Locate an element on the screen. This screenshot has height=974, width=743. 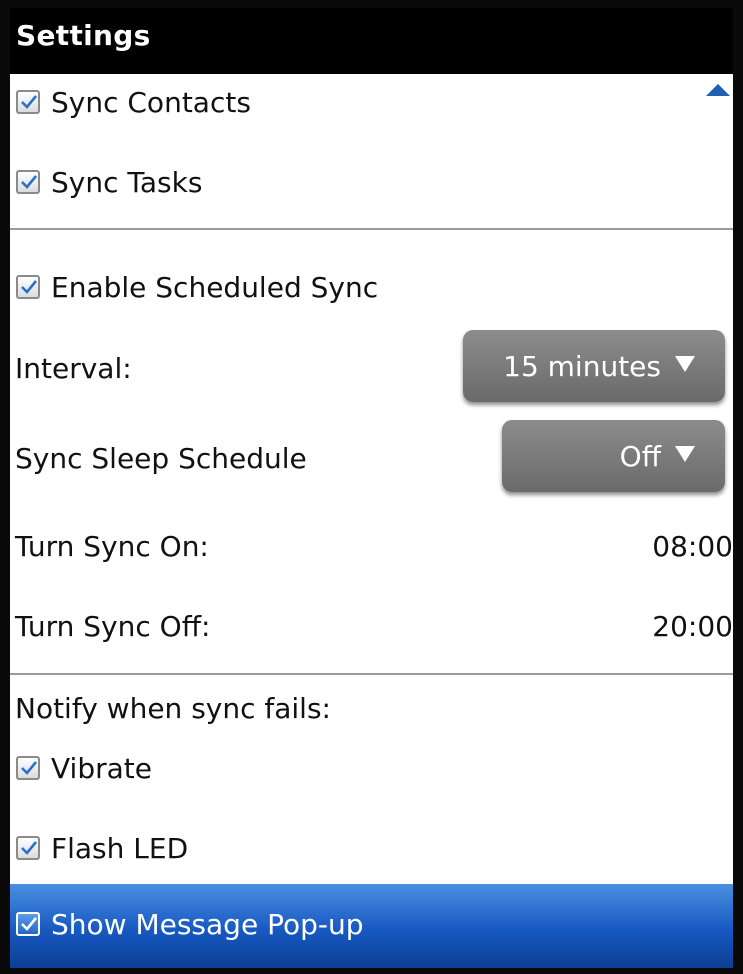
page-title: Settings is located at coordinates (83, 35).